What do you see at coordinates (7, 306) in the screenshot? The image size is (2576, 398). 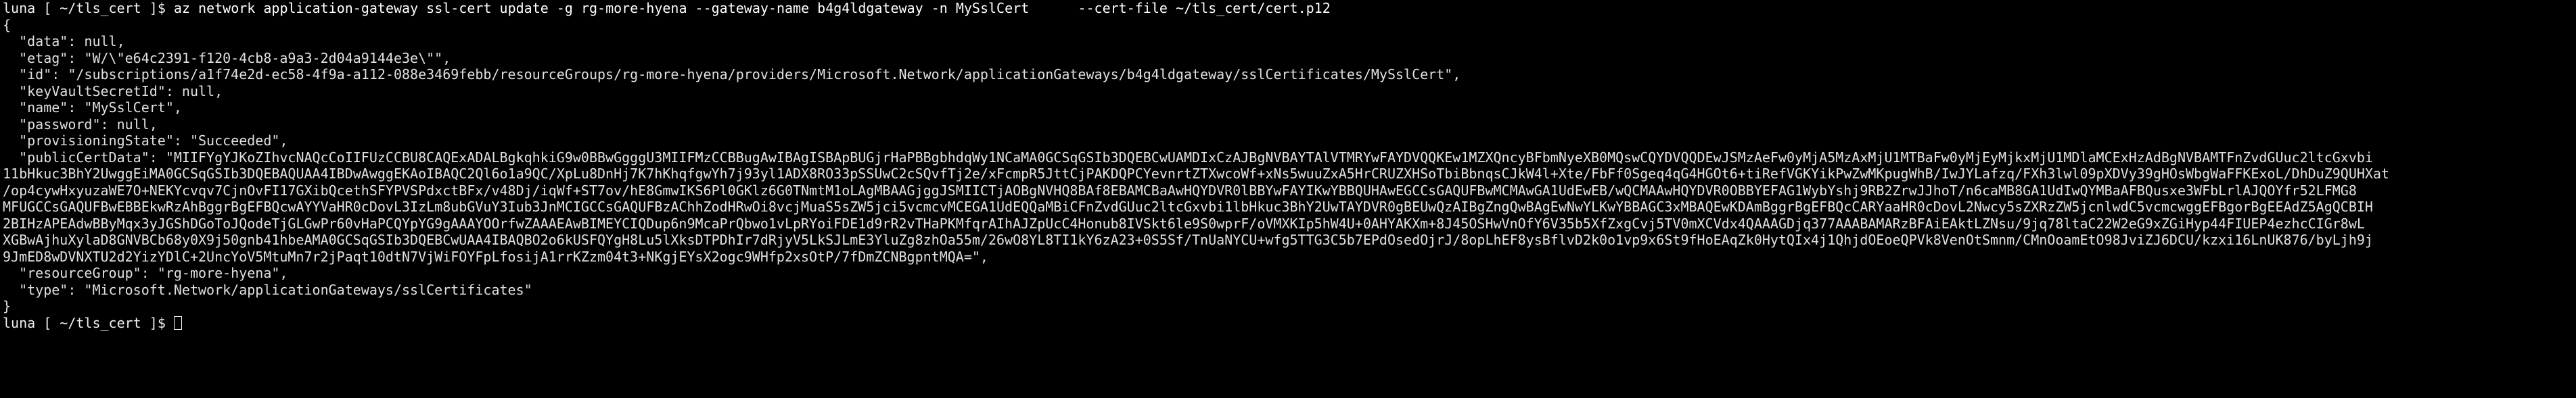 I see `json-close-brace: }` at bounding box center [7, 306].